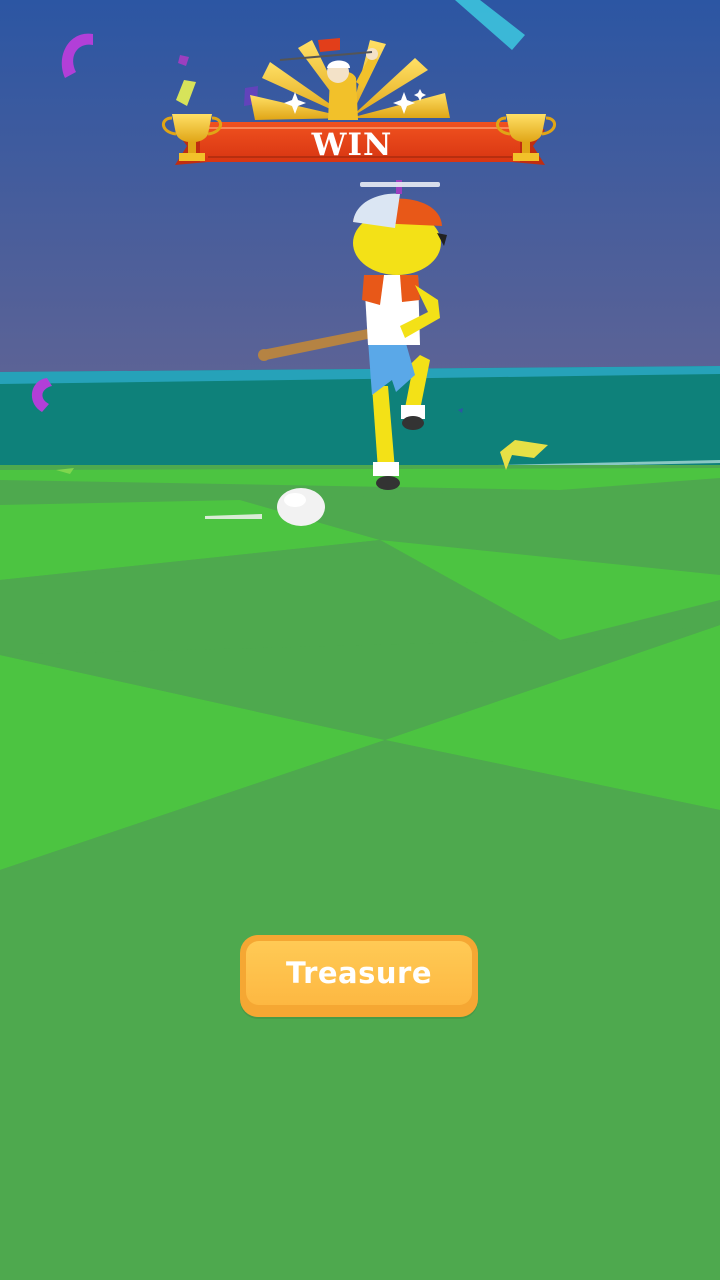 Image resolution: width=720 pixels, height=1280 pixels. I want to click on treasure-button: Treasure, so click(359, 976).